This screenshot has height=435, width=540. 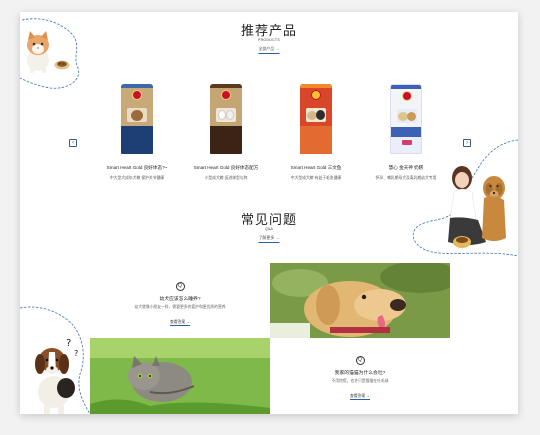 I want to click on faq-item: Q 我家的猫猫为什么会吐? 不用惊慌，也许只是猫猫在吐毛球 查看答案 →, so click(x=360, y=379).